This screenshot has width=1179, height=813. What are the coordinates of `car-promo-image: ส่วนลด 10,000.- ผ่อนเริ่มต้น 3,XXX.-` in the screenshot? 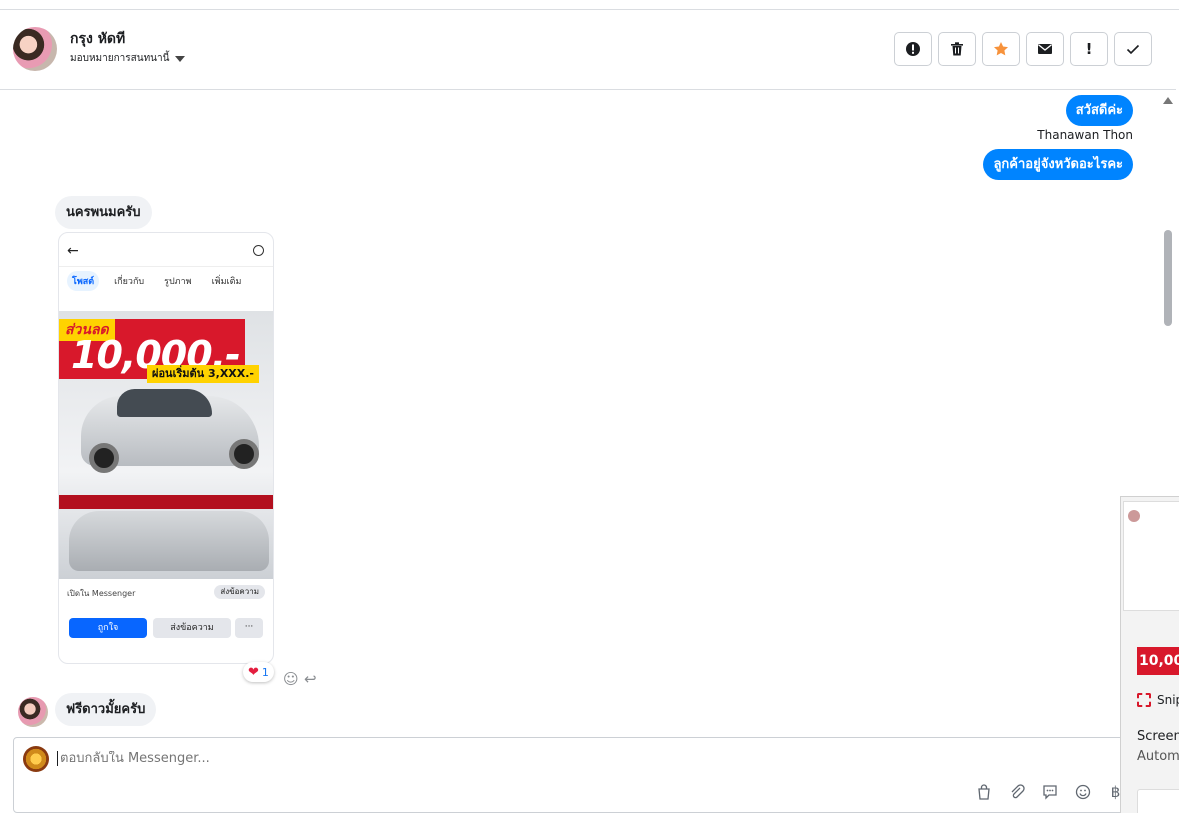 It's located at (166, 445).